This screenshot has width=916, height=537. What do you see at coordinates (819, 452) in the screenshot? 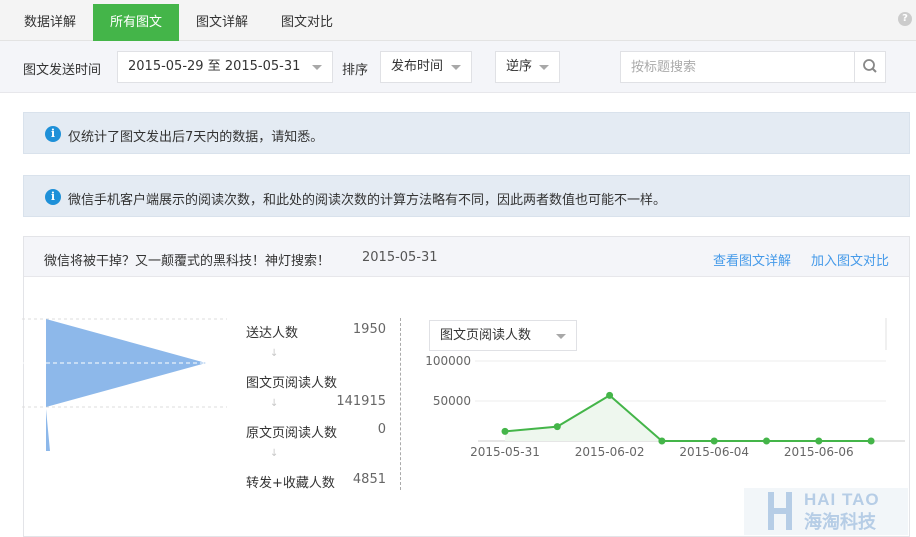
I see `x-tick-label: 2015-06-06` at bounding box center [819, 452].